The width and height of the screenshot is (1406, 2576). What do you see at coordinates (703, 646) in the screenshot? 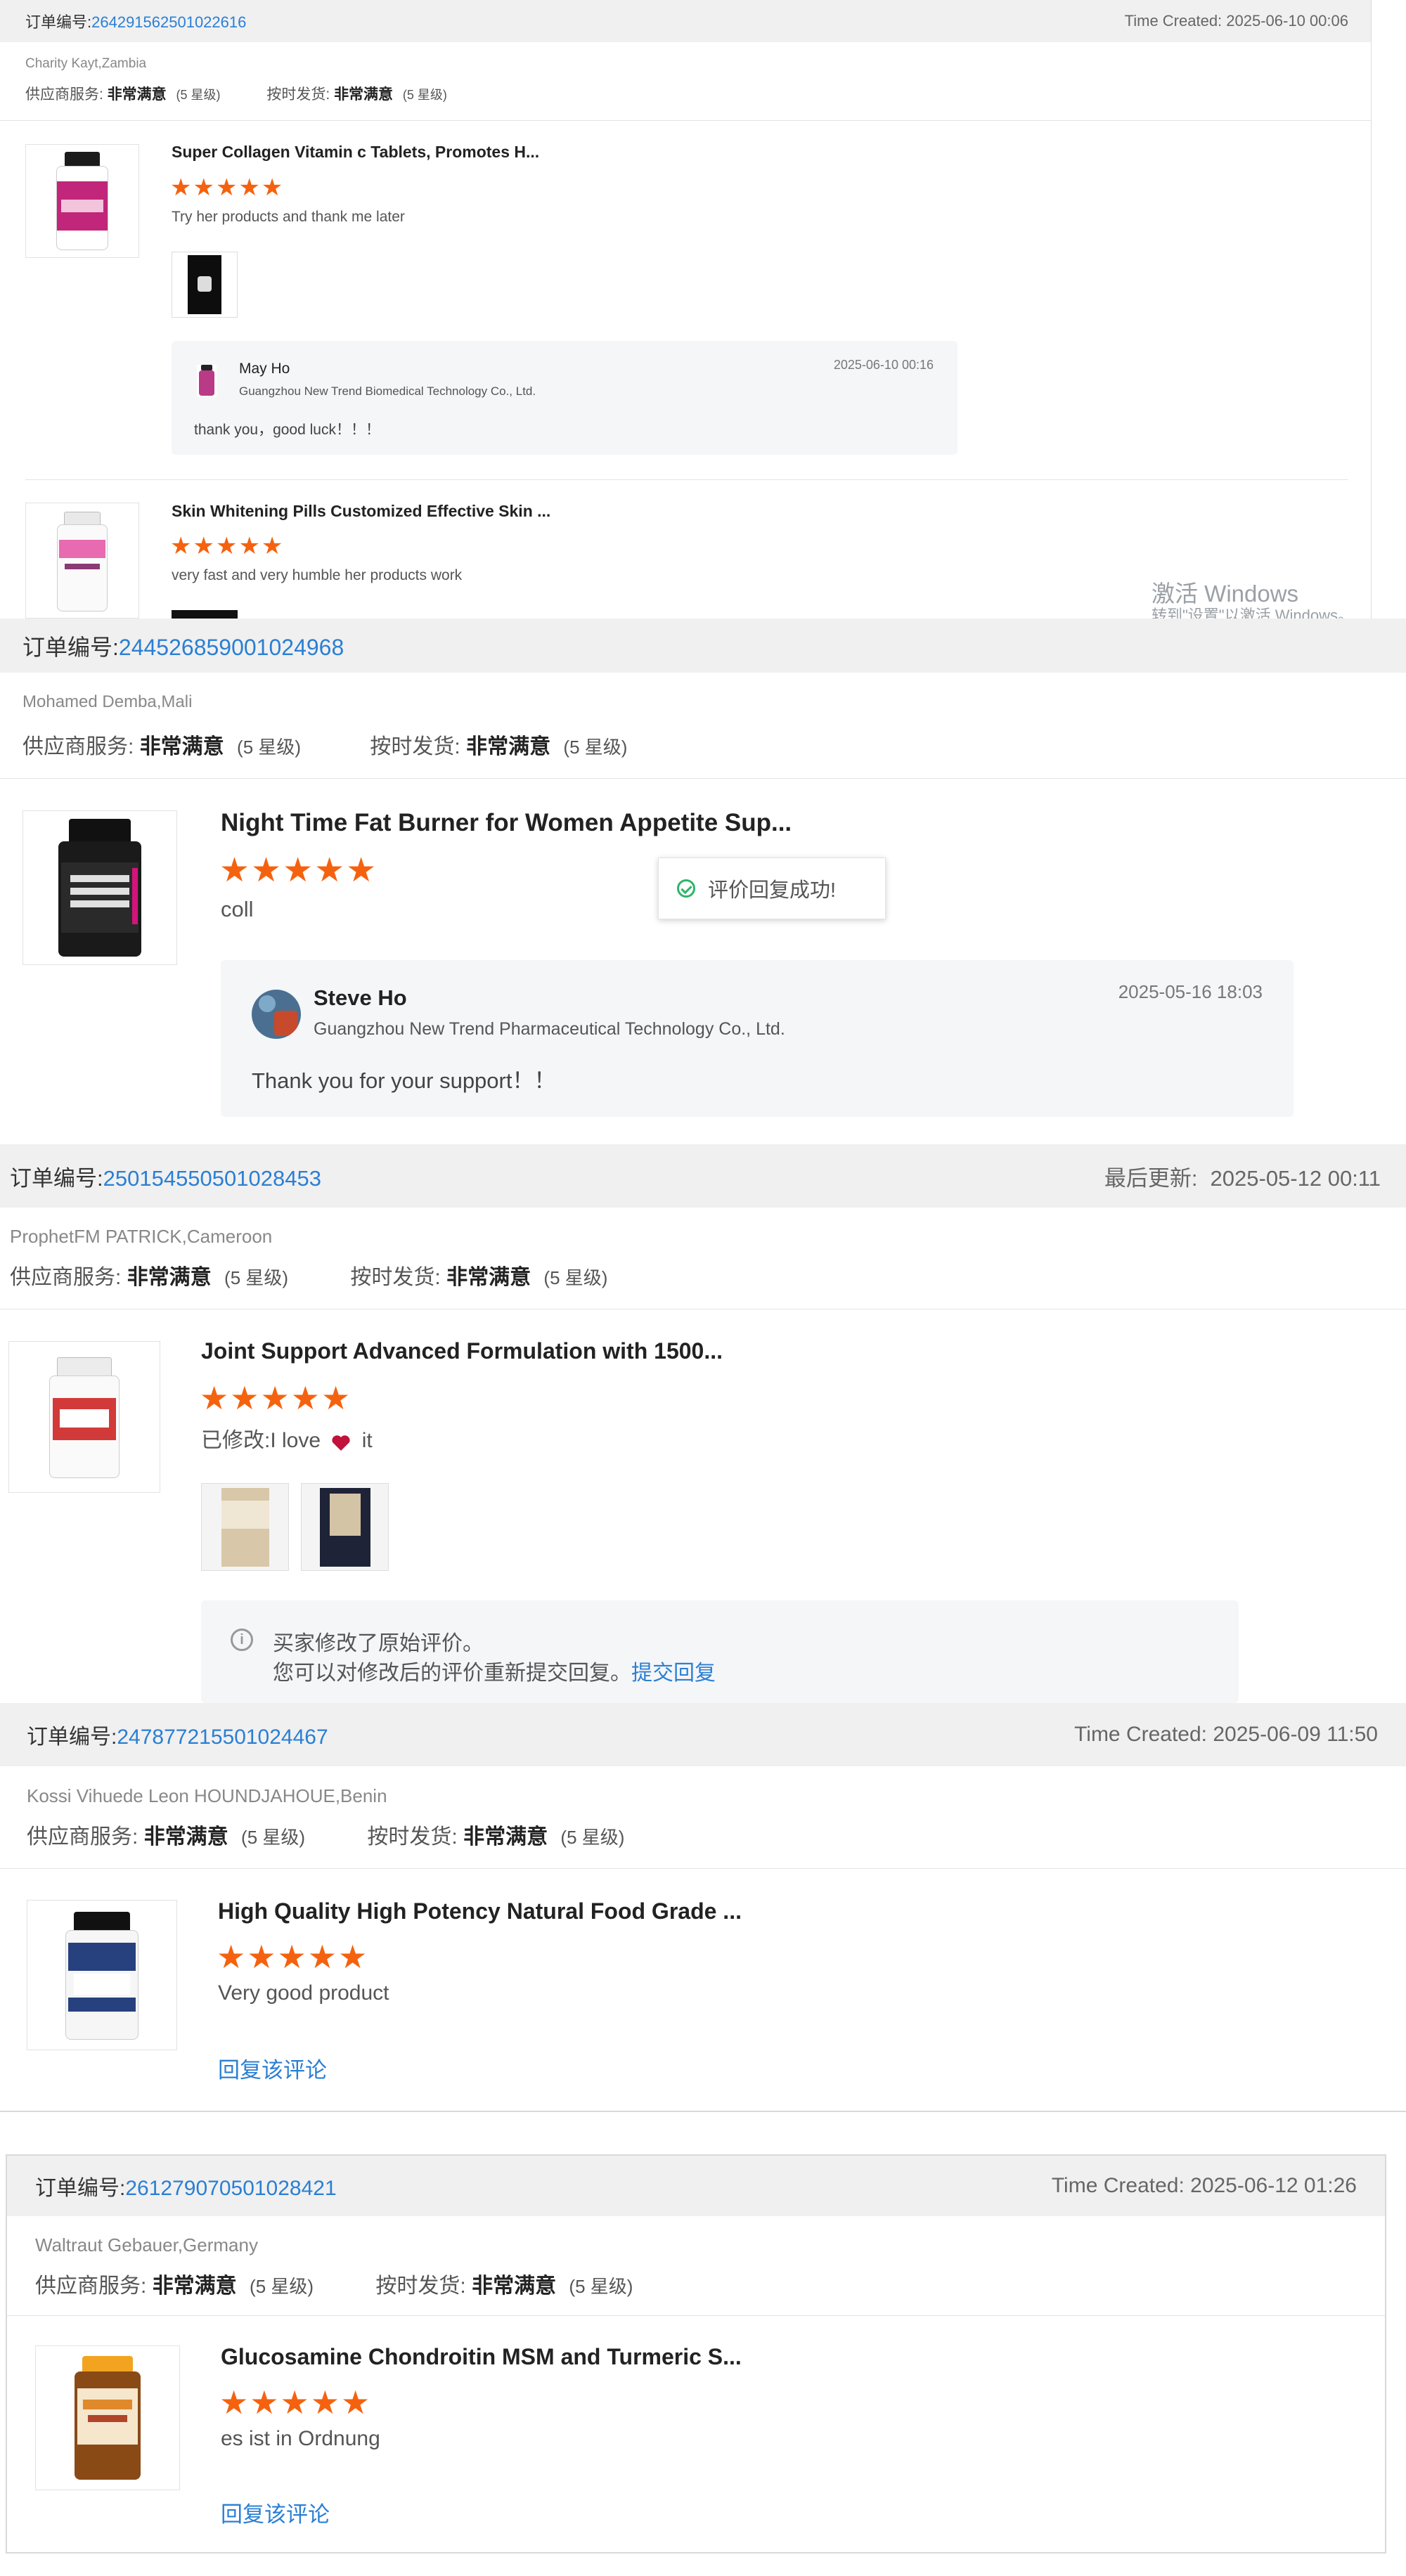
I see `order-header: 订单编号:244526859001024968` at bounding box center [703, 646].